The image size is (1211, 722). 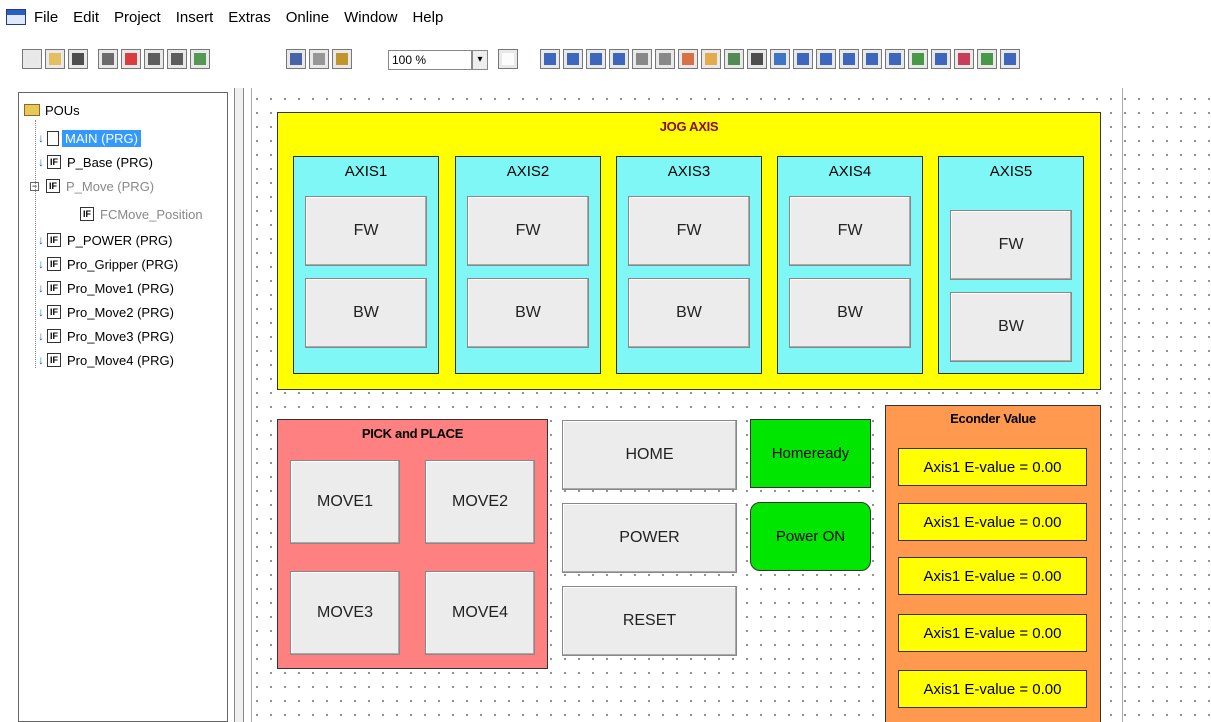 What do you see at coordinates (96, 162) in the screenshot?
I see `tree-item-p-base: ↓ IF P_Base (PRG)` at bounding box center [96, 162].